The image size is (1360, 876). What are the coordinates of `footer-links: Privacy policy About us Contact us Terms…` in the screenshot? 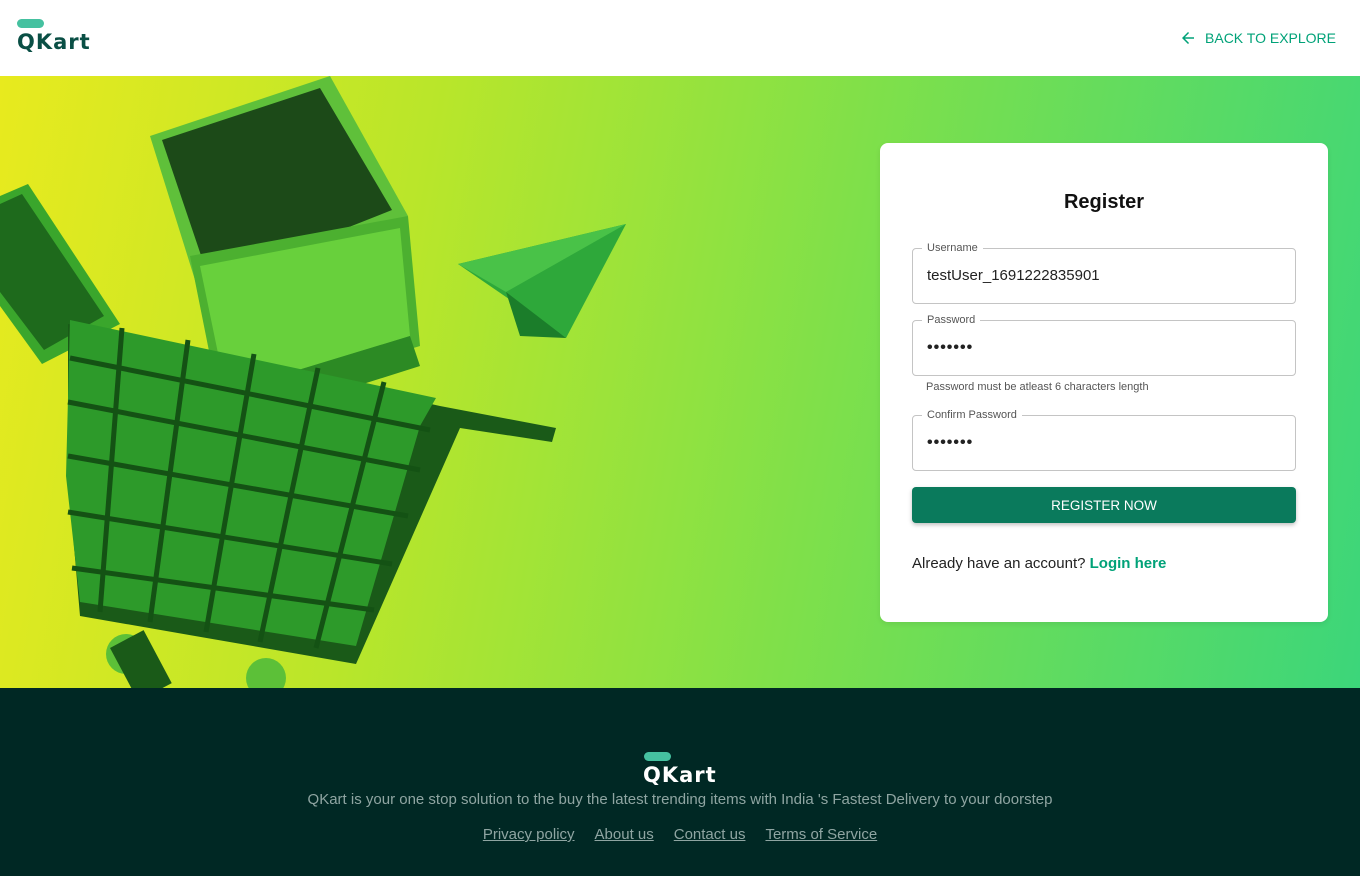 It's located at (680, 834).